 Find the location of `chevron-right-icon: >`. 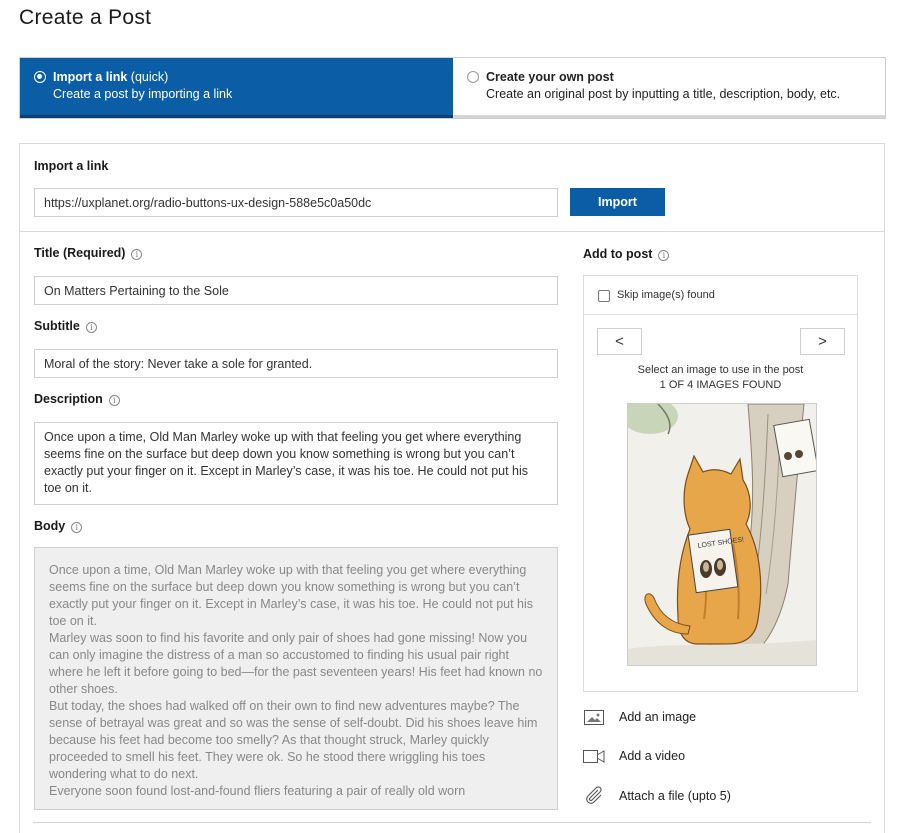

chevron-right-icon: > is located at coordinates (822, 341).